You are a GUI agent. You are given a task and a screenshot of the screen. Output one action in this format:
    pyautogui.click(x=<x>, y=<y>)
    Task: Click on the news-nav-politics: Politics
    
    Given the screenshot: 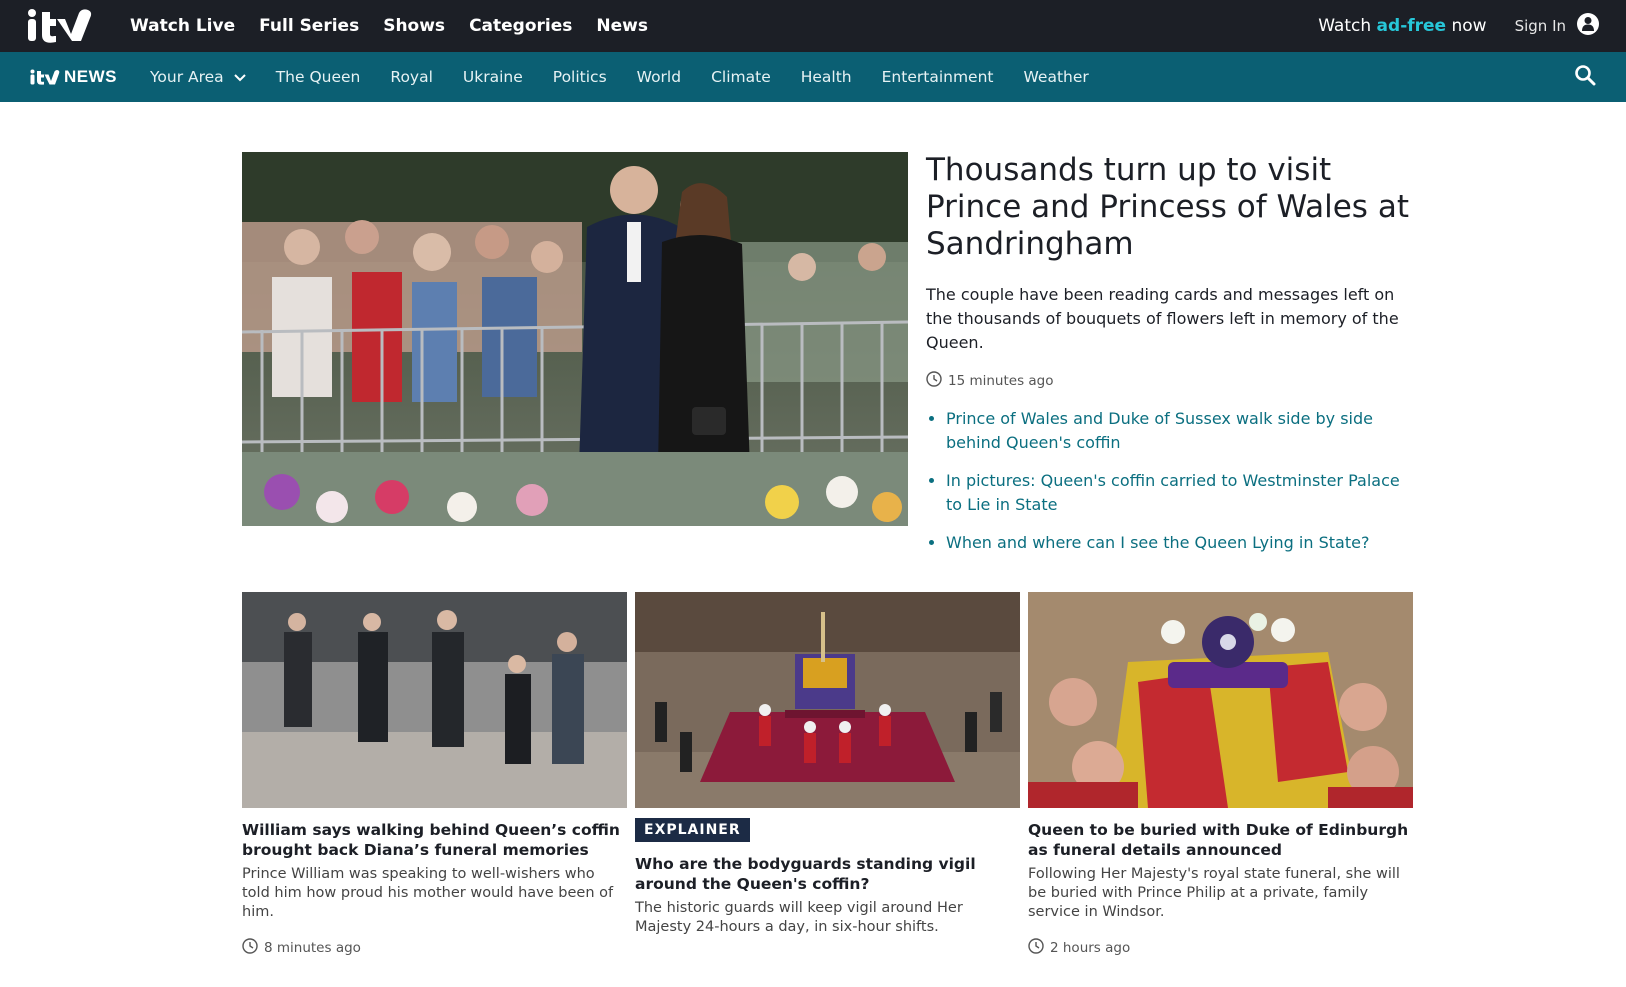 What is the action you would take?
    pyautogui.click(x=580, y=77)
    